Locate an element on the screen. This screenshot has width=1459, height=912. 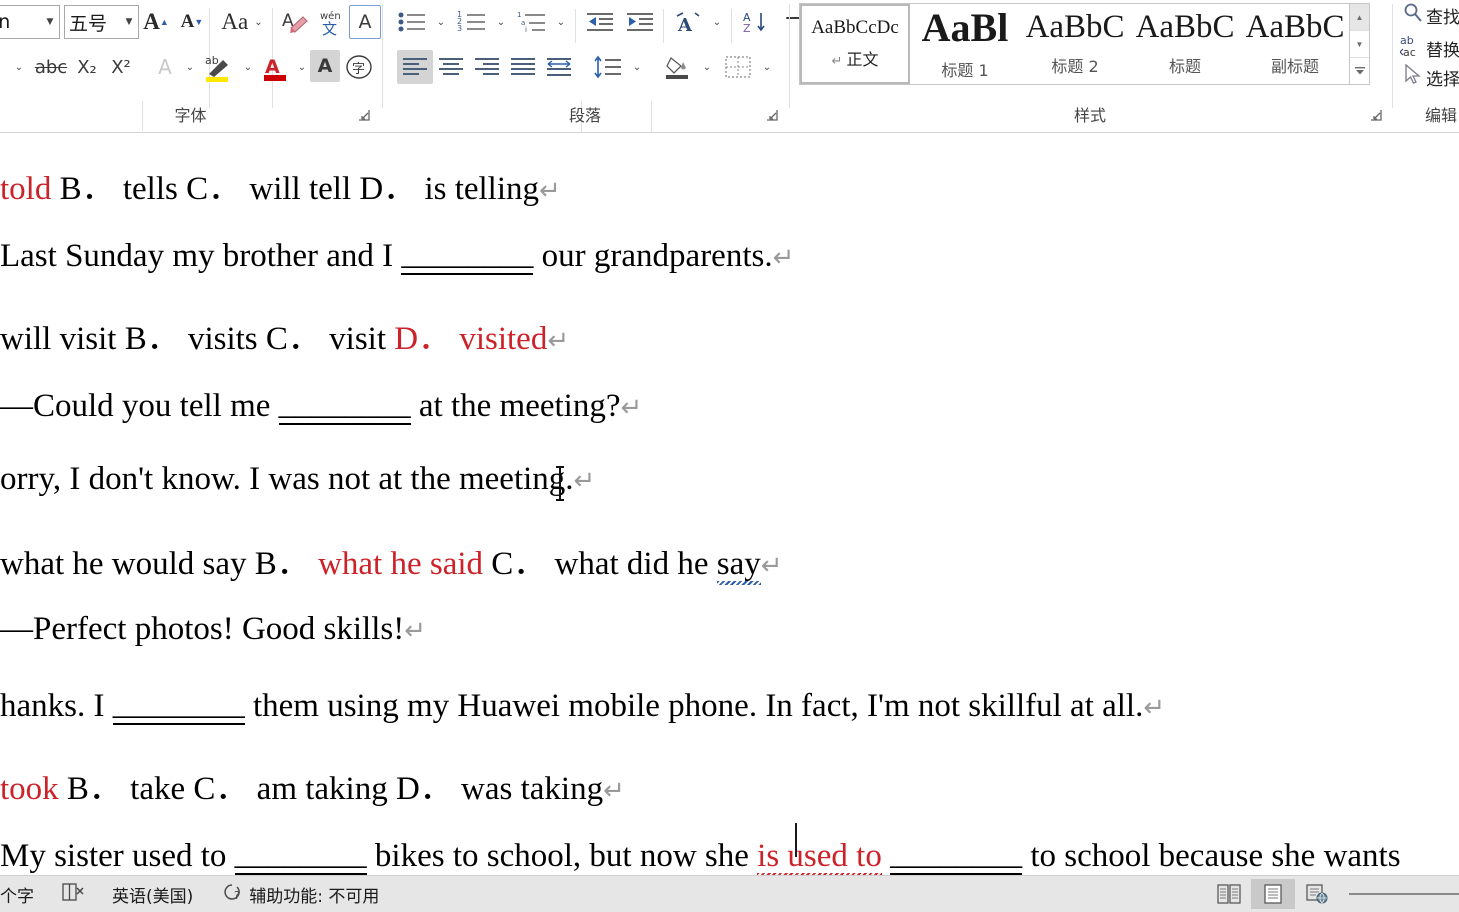
style-item-subtitle: AaBbC 副标题 is located at coordinates (1295, 44).